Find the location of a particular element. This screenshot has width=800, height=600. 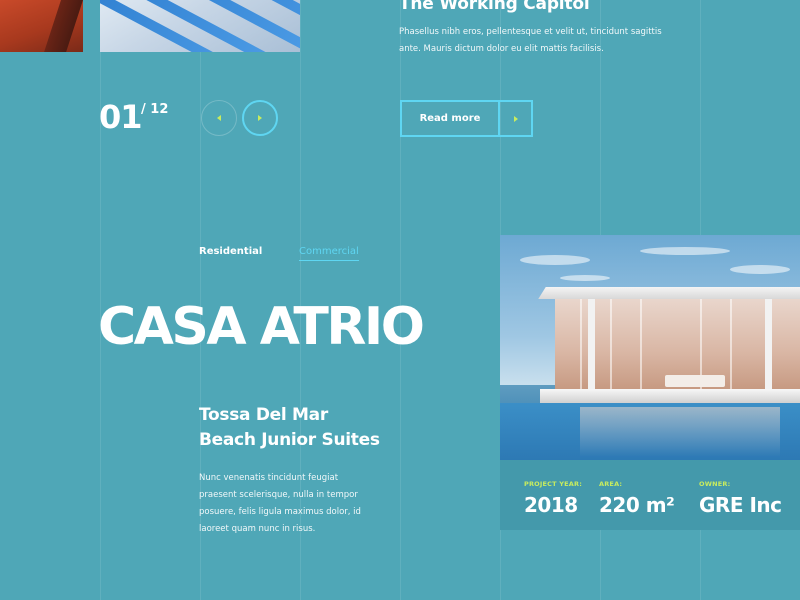

stat-area: AREA: 220 m² is located at coordinates (637, 498).